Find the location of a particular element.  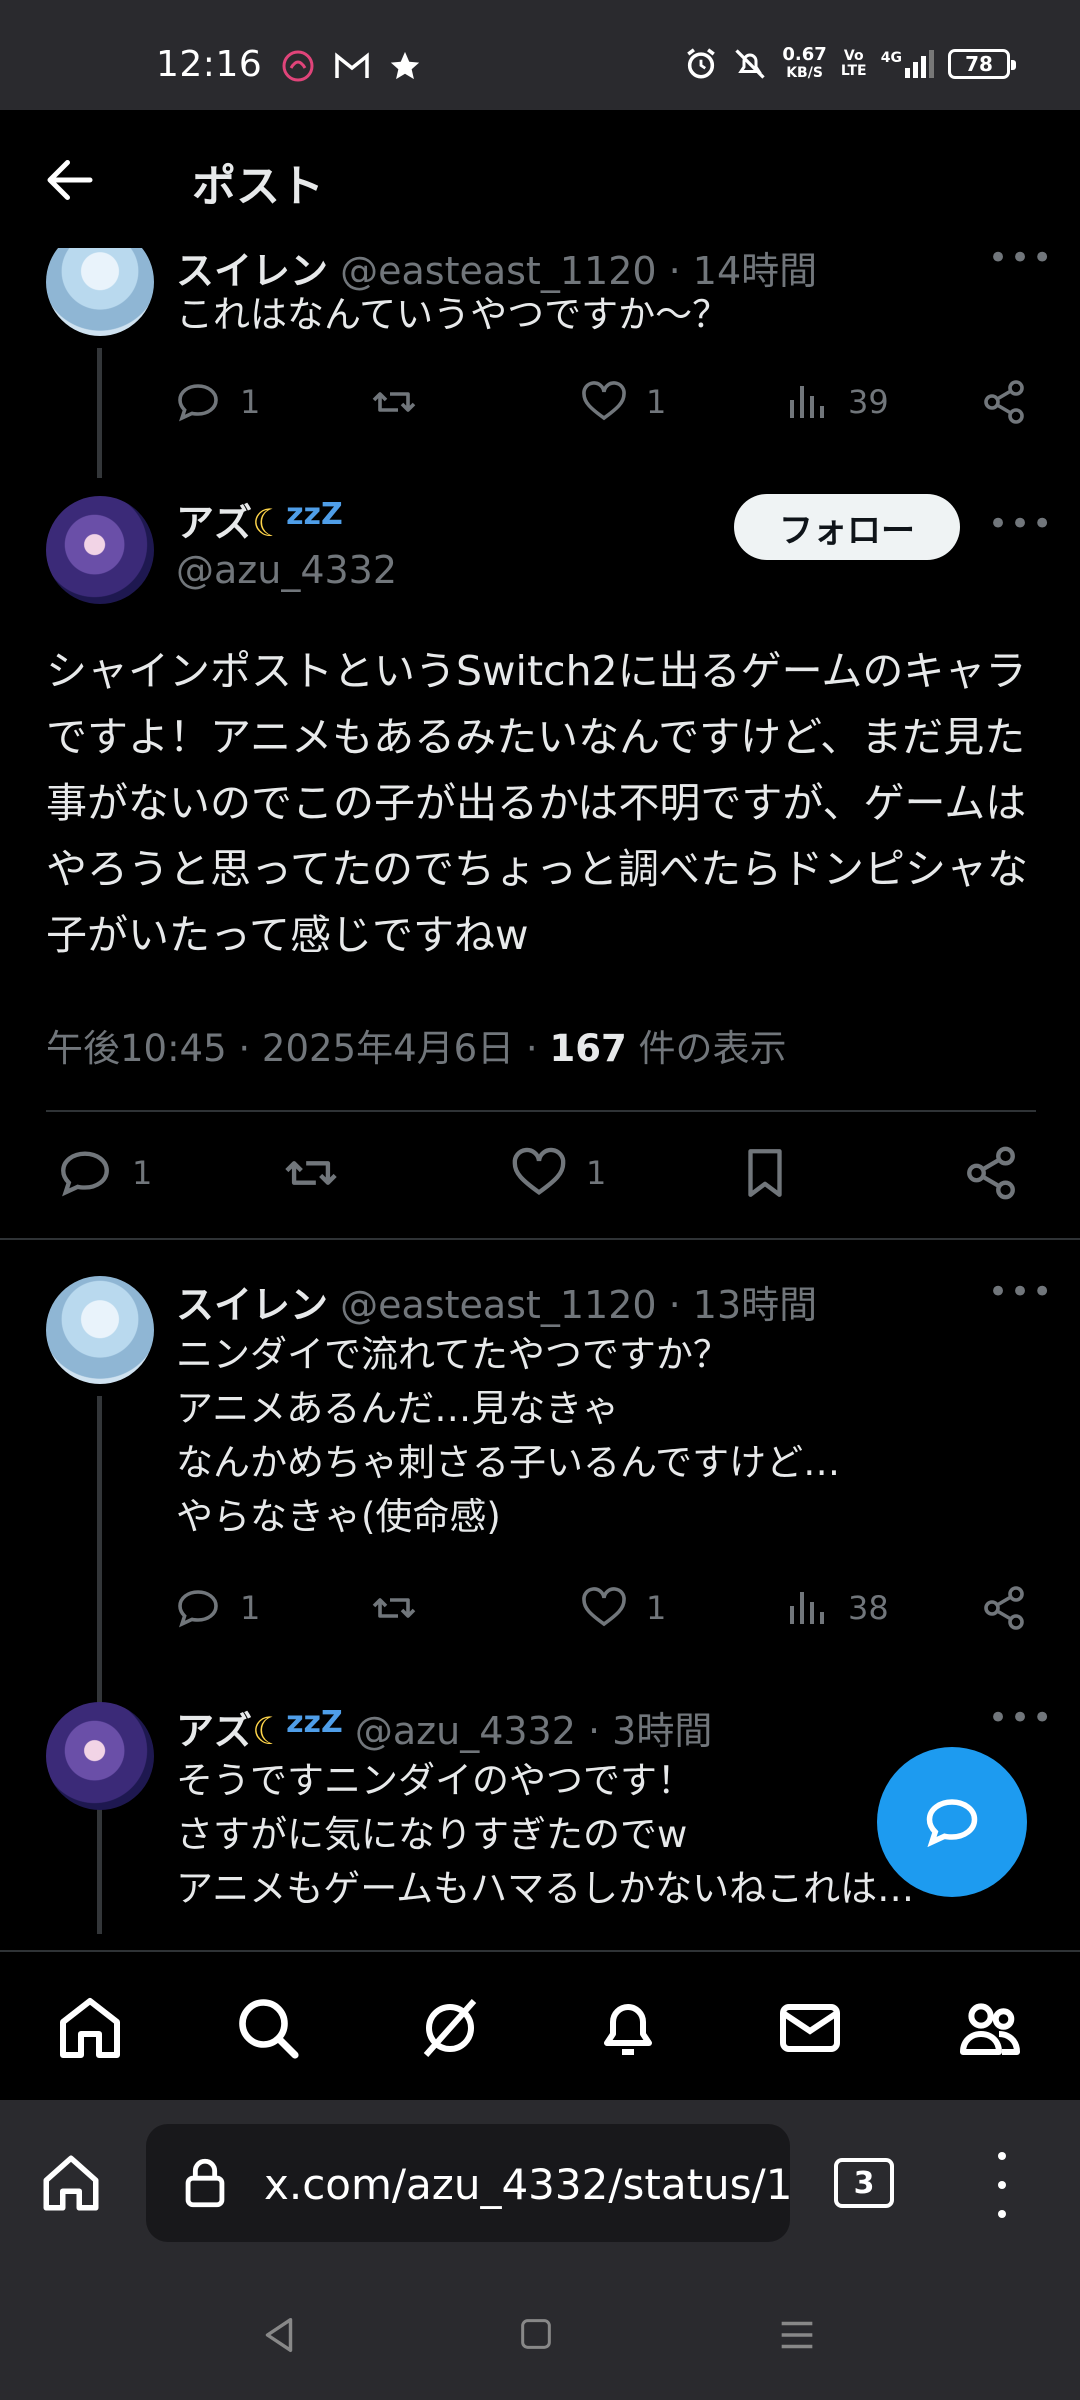

bookmark-icon is located at coordinates (765, 1173).